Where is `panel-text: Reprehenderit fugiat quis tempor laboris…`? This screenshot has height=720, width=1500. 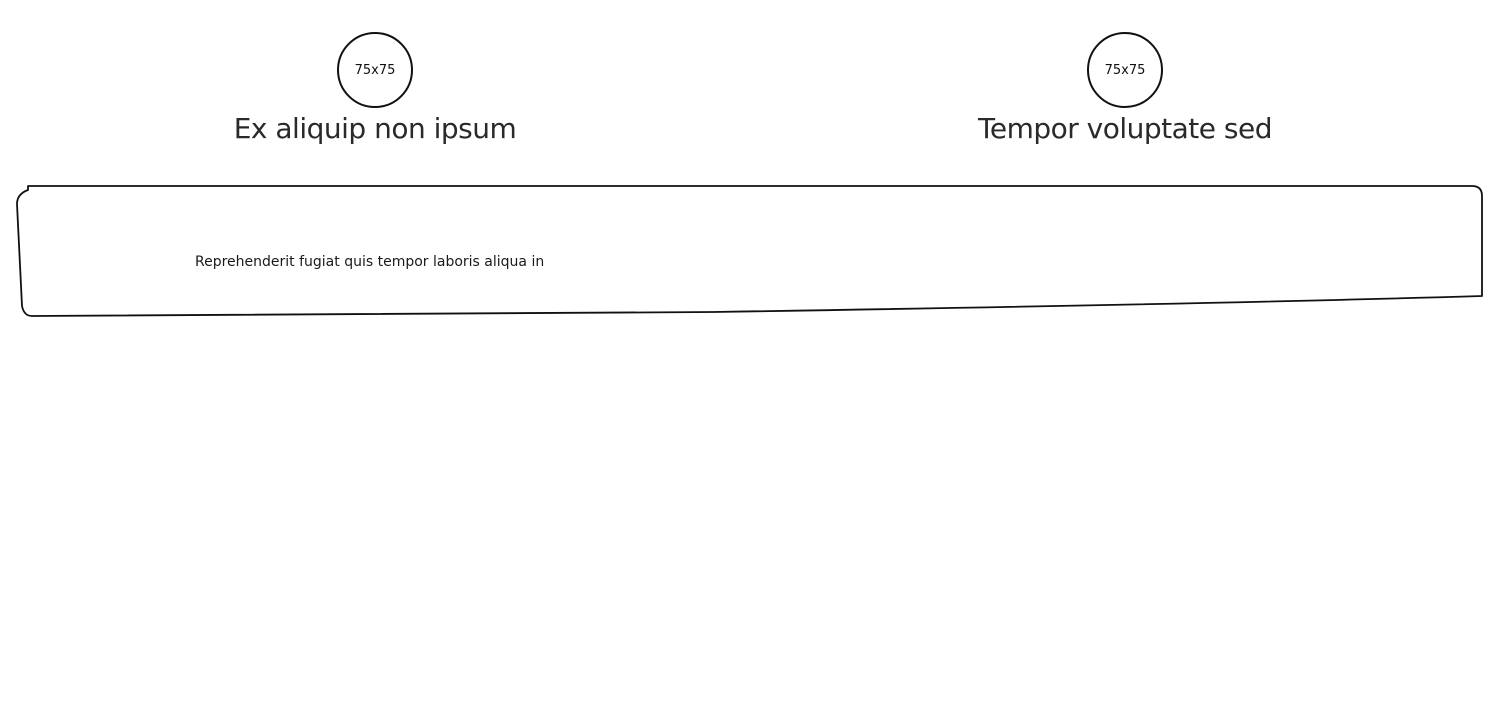 panel-text: Reprehenderit fugiat quis tempor laboris… is located at coordinates (370, 262).